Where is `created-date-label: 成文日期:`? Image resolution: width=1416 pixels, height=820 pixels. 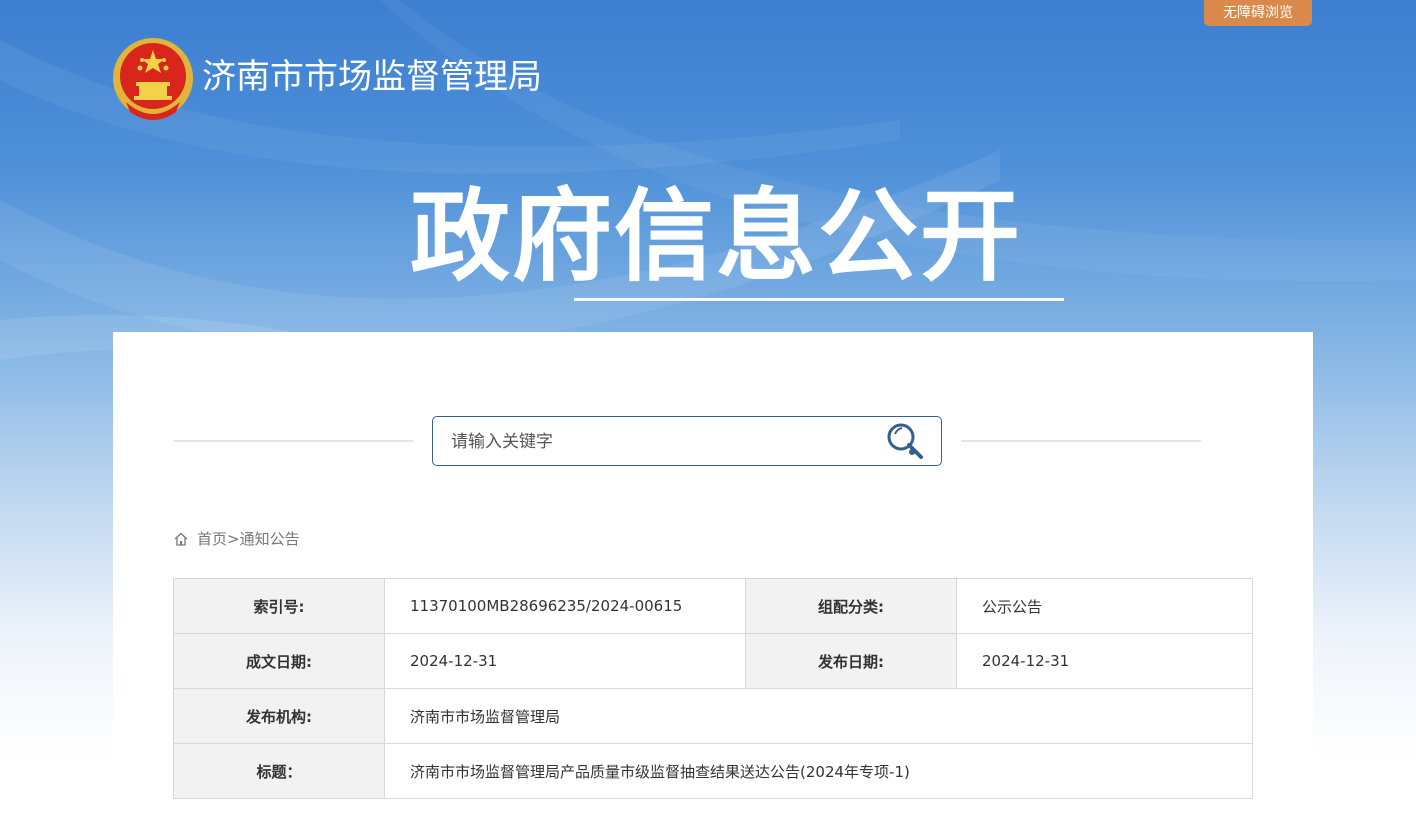
created-date-label: 成文日期: is located at coordinates (279, 661).